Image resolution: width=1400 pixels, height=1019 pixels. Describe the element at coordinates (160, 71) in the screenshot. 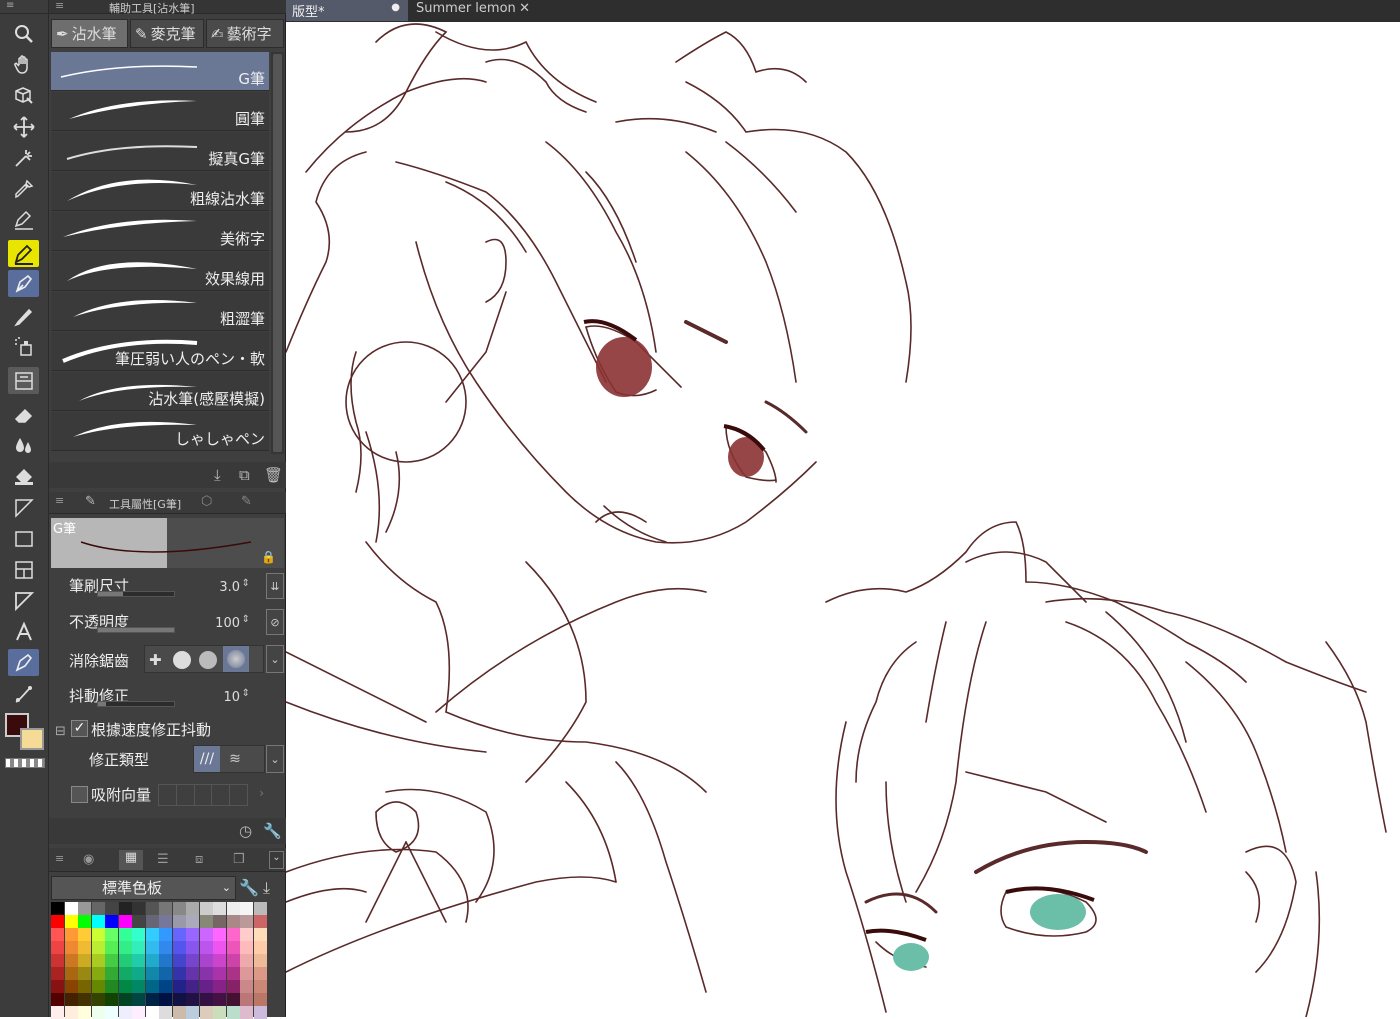

I see `brush-item-g-pen: G筆` at that location.